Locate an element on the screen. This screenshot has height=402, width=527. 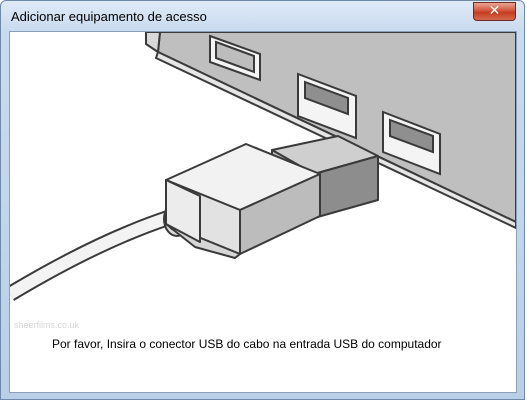
close-button: ✕ is located at coordinates (494, 11).